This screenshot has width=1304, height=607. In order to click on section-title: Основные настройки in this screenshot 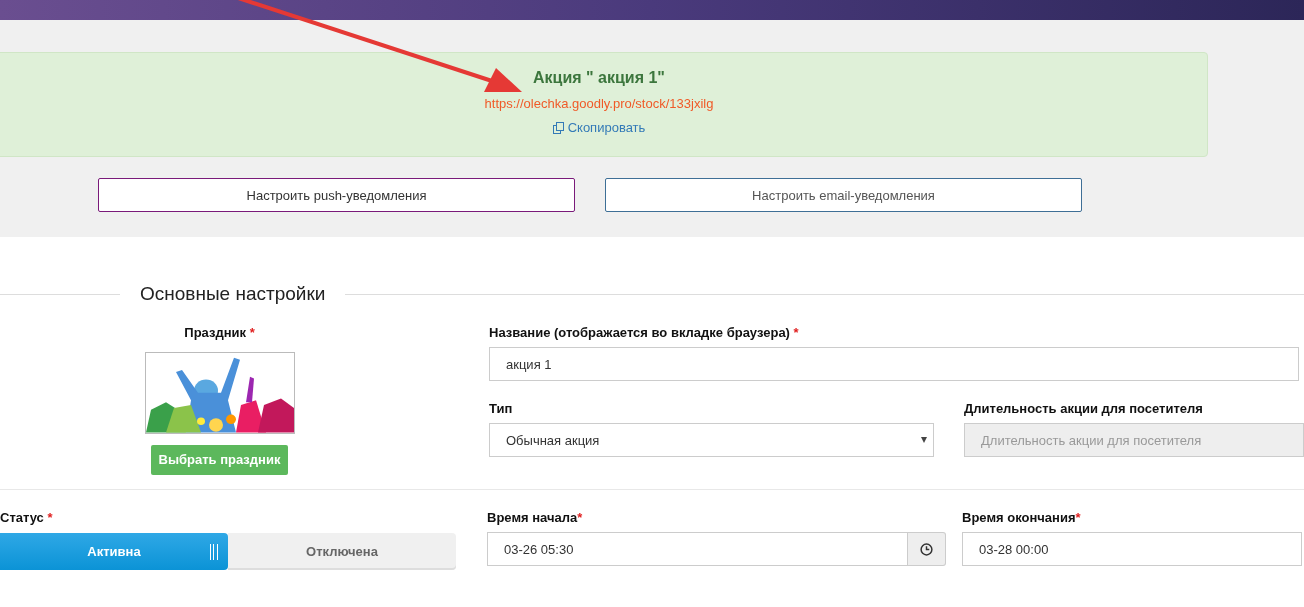, I will do `click(233, 294)`.